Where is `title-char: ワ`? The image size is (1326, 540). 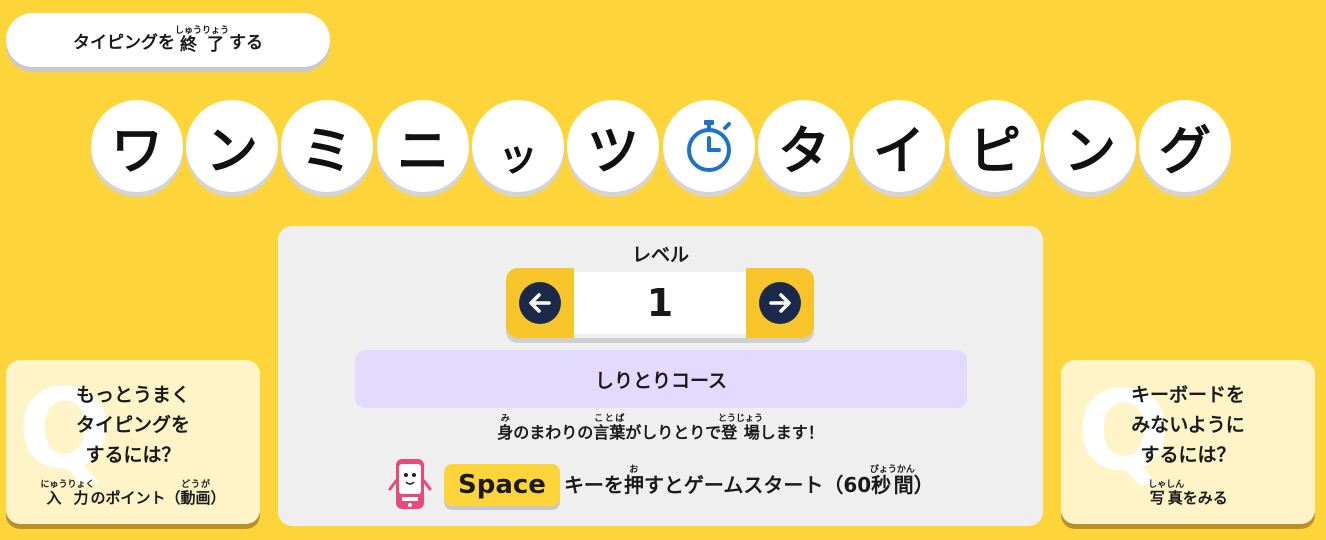 title-char: ワ is located at coordinates (137, 146).